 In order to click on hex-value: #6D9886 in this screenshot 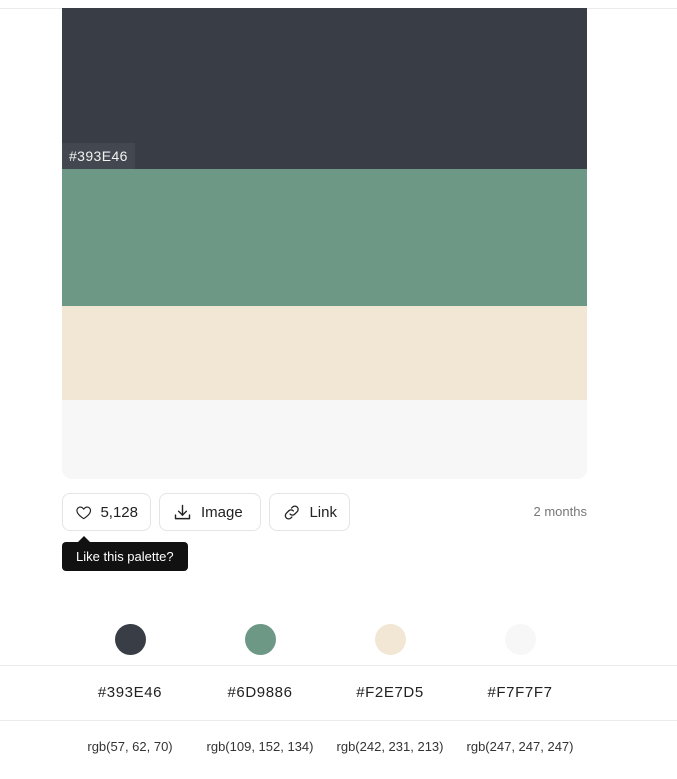, I will do `click(260, 692)`.